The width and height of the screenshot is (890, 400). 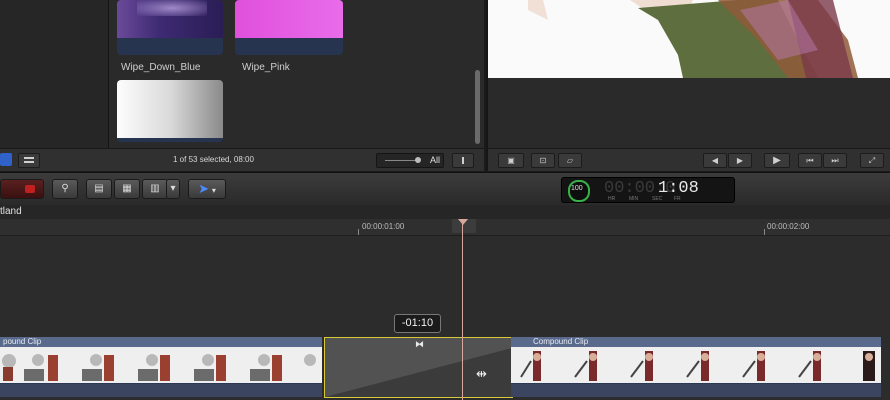 I want to click on clip-title: Compound Clip, so click(x=696, y=342).